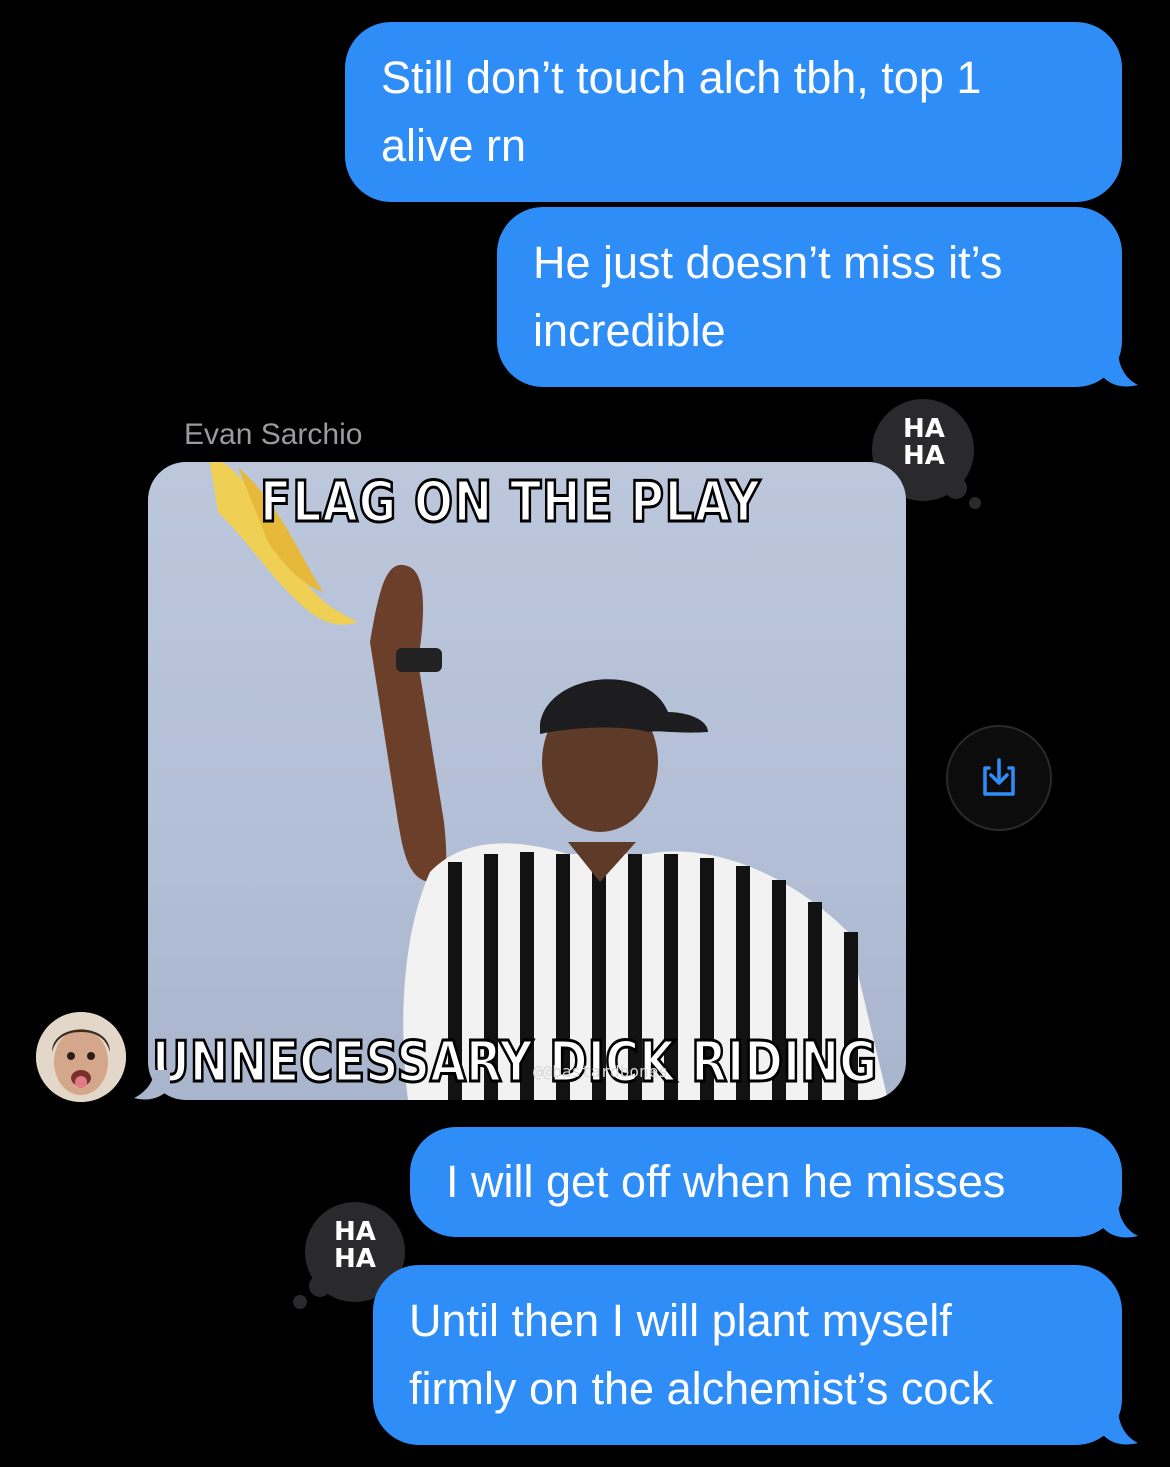 The height and width of the screenshot is (1467, 1170). I want to click on message-text-line: firmly on the alchemist’s cock, so click(701, 1388).